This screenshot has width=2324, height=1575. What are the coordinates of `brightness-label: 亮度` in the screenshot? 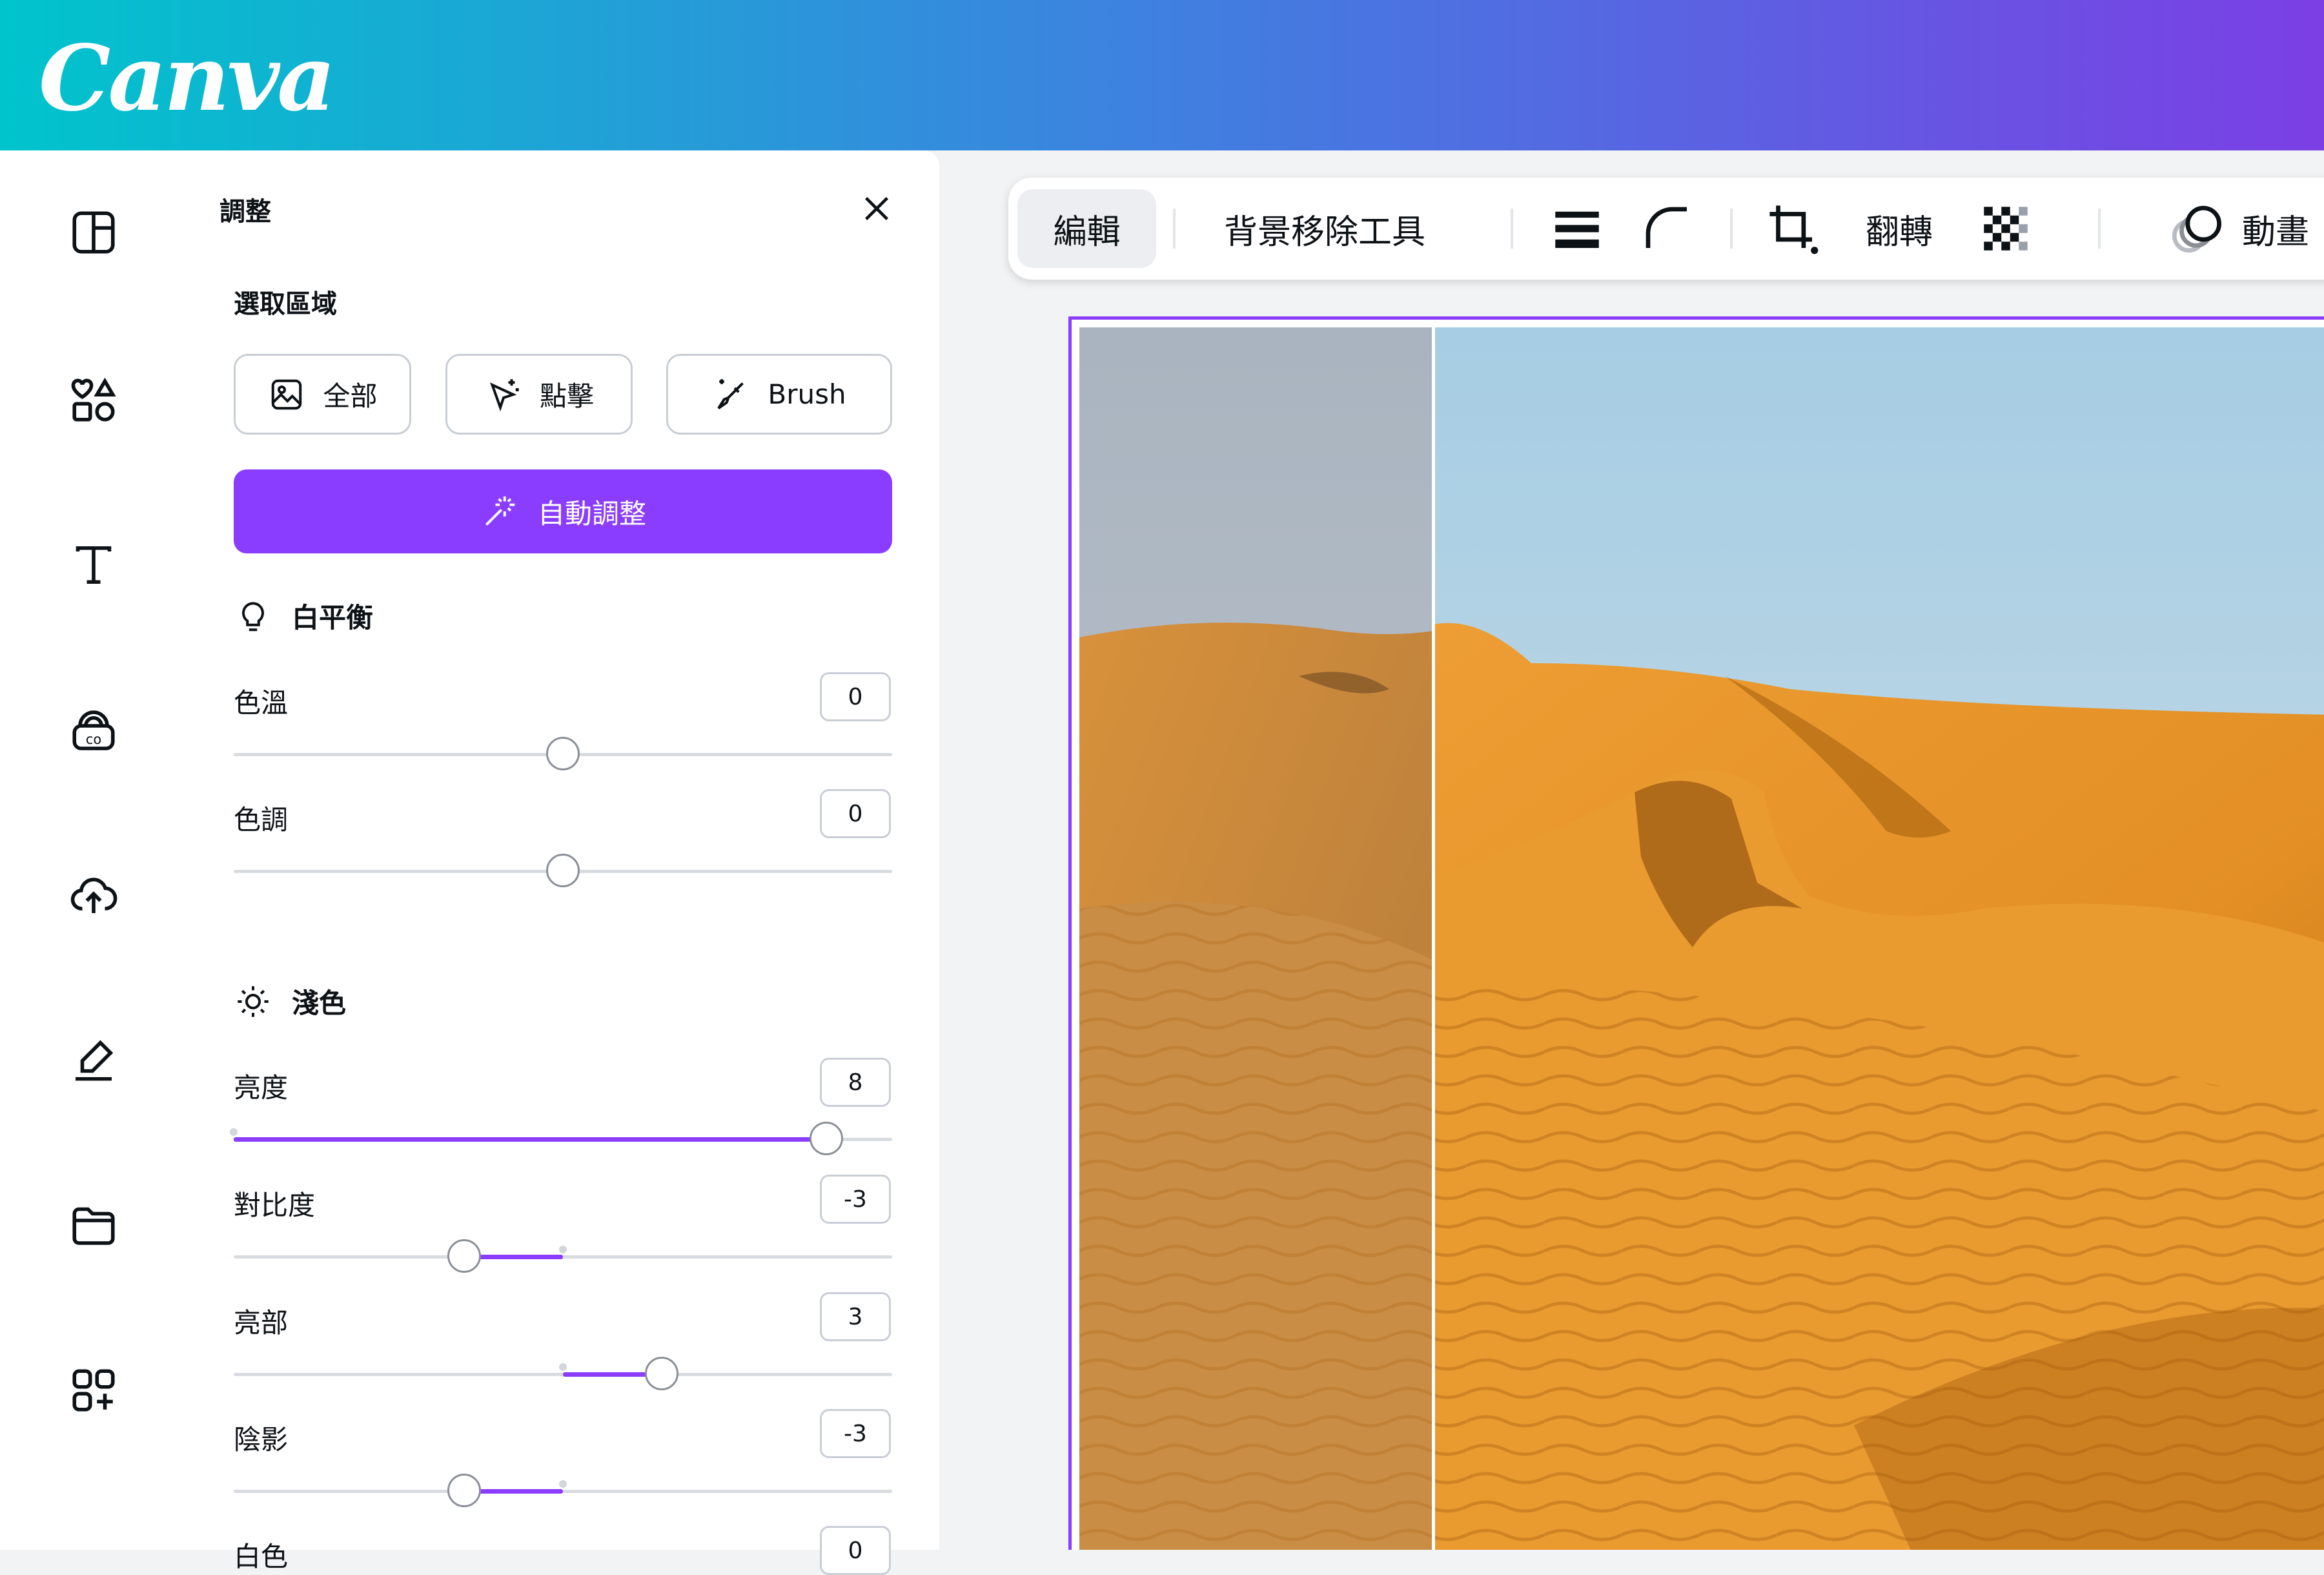 It's located at (261, 1088).